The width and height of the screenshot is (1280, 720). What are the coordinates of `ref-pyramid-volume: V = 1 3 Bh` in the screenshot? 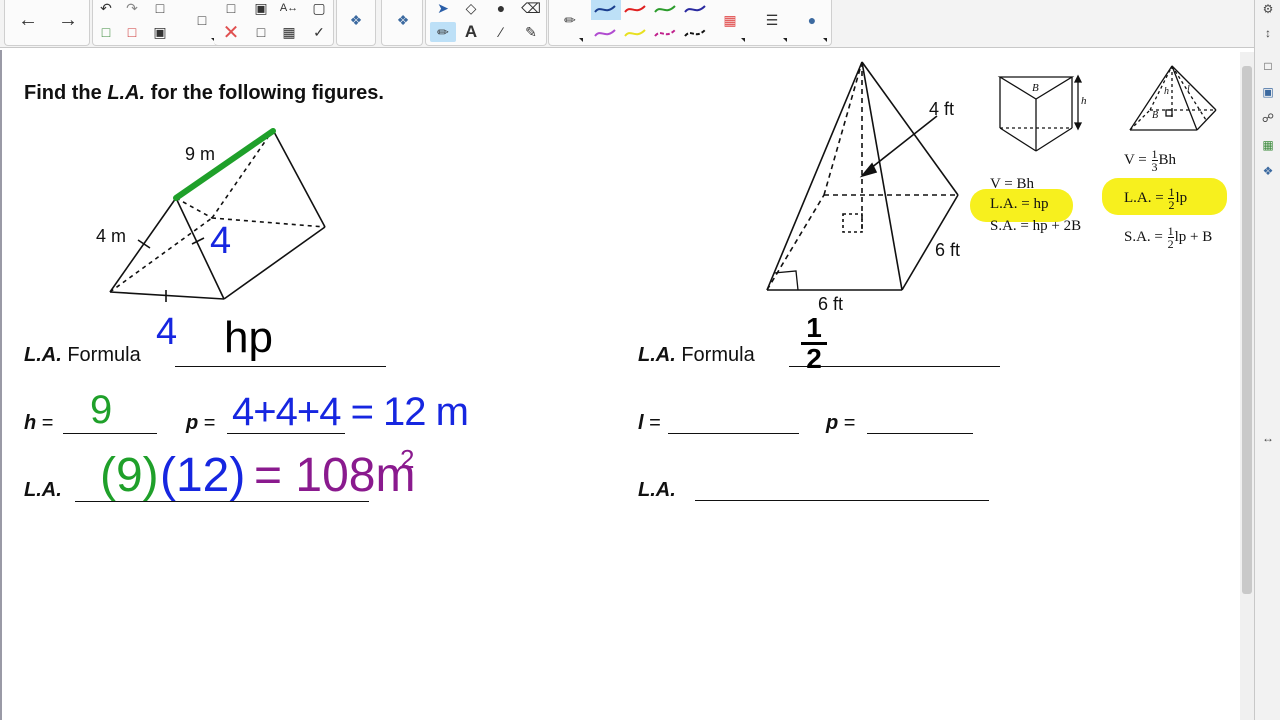 It's located at (1150, 160).